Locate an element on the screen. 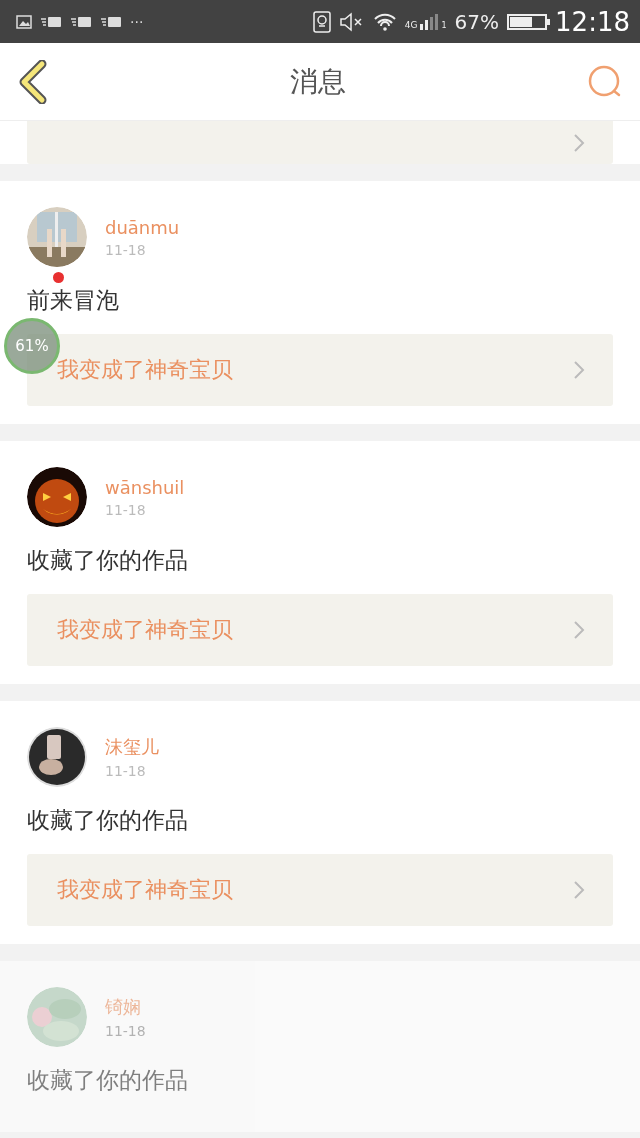 The image size is (640, 1138). wifi-icon is located at coordinates (384, 21).